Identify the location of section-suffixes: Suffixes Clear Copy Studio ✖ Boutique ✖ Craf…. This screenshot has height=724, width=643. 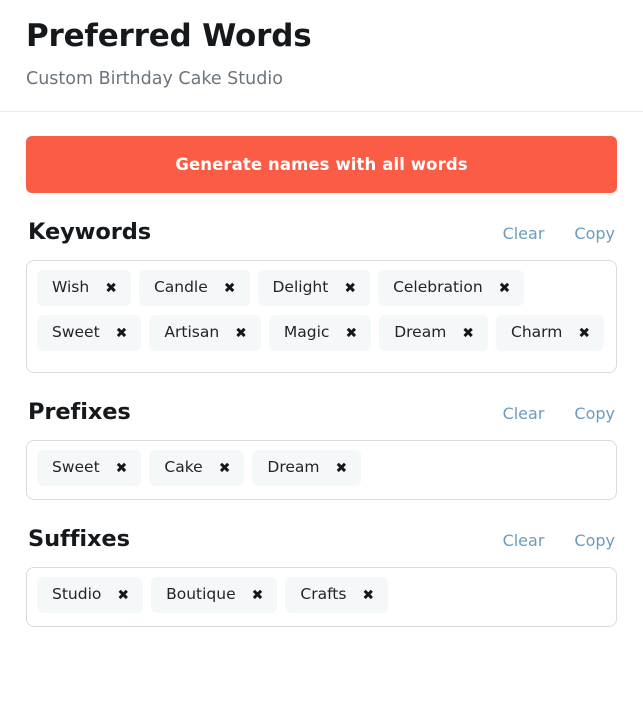
(321, 577).